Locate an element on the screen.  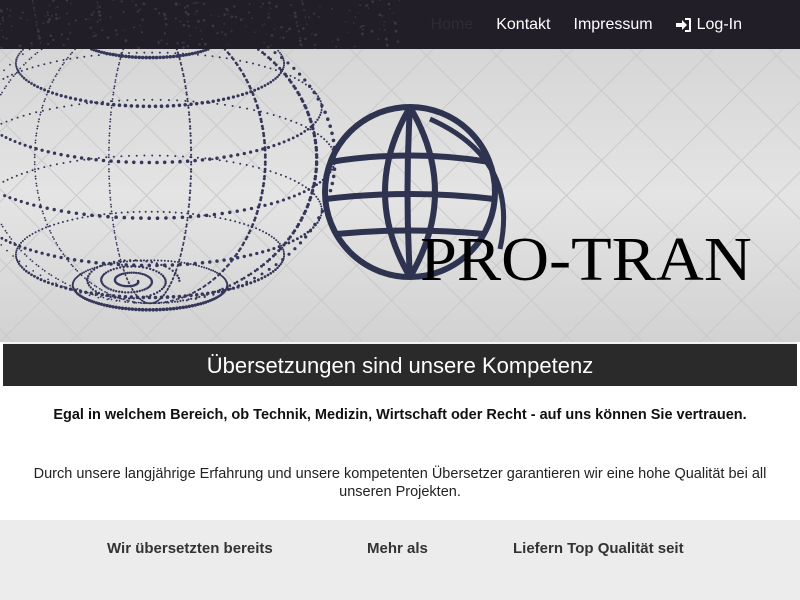
tagline-bar: Übersetzungen sind unsere Kompetenz is located at coordinates (400, 364).